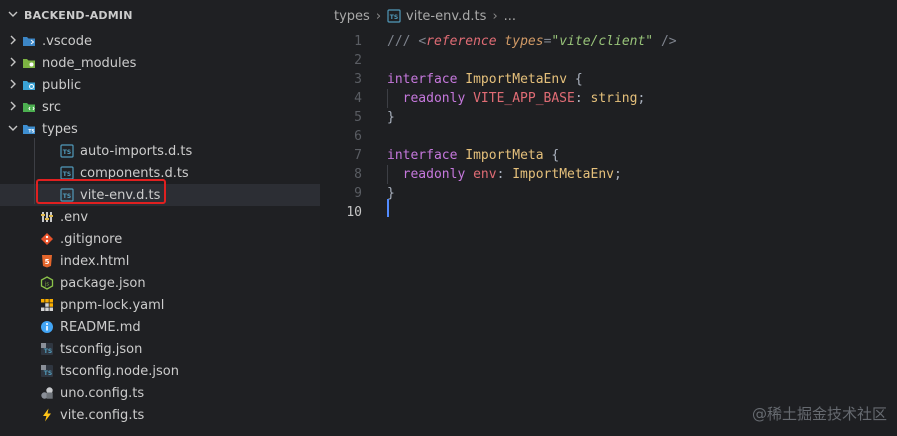  What do you see at coordinates (461, 41) in the screenshot?
I see `code-token: reference` at bounding box center [461, 41].